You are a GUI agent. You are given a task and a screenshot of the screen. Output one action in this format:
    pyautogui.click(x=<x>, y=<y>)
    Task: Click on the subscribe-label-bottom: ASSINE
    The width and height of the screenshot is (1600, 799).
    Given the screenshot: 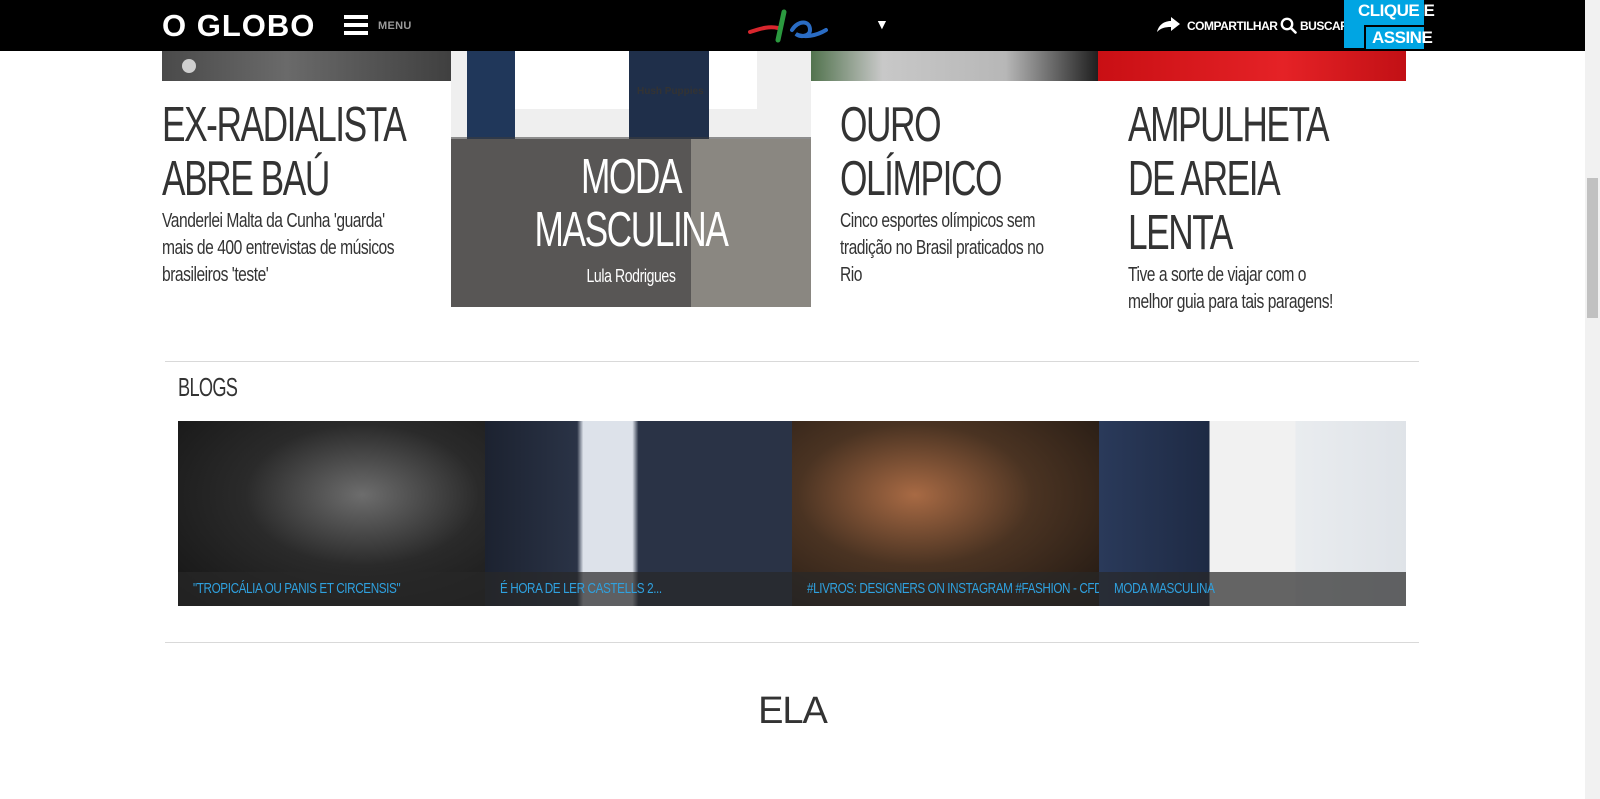 What is the action you would take?
    pyautogui.click(x=1402, y=37)
    